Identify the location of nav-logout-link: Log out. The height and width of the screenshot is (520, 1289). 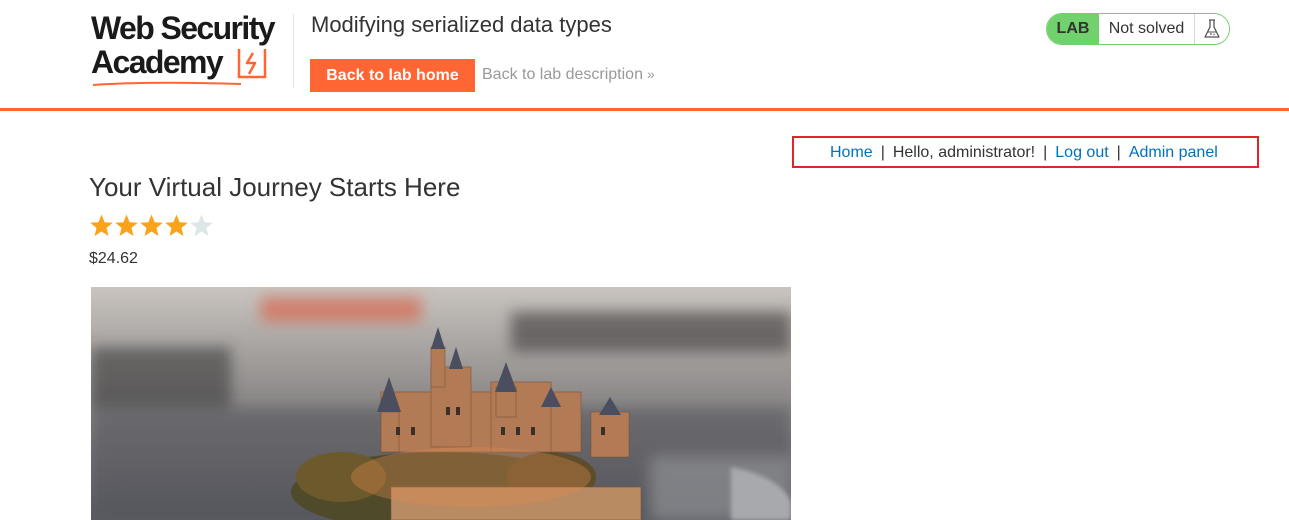
(1081, 152).